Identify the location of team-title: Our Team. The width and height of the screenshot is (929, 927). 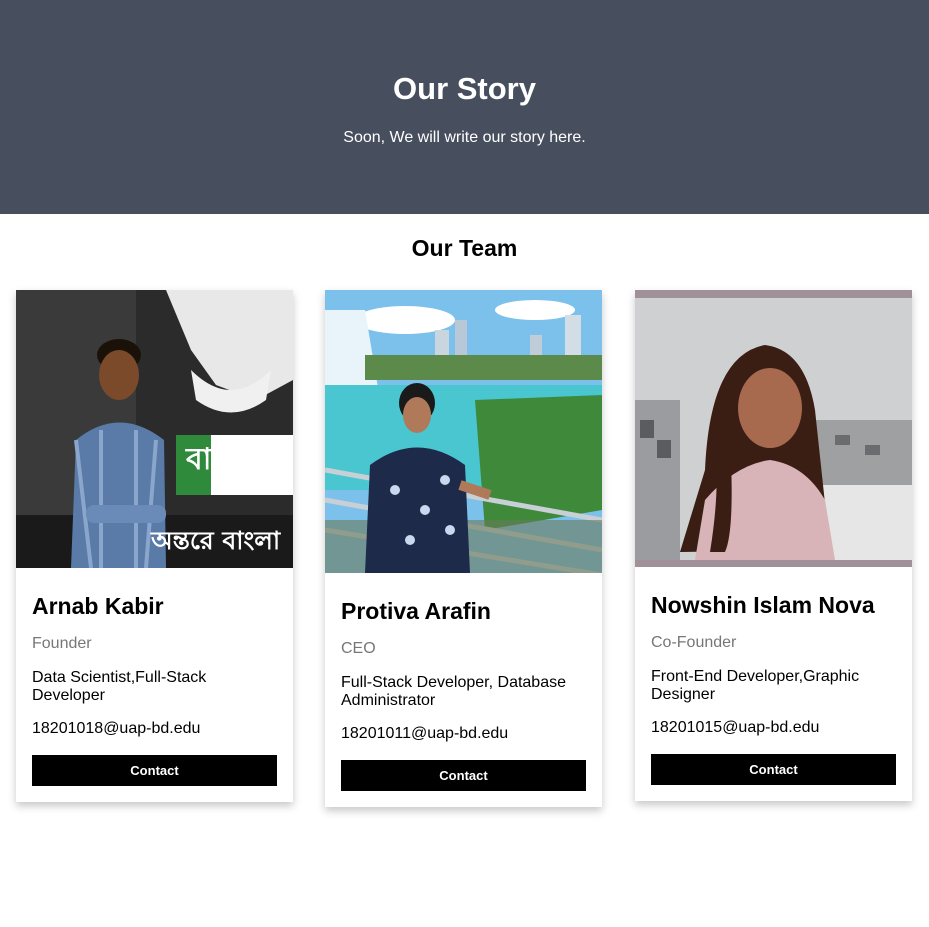
(464, 248).